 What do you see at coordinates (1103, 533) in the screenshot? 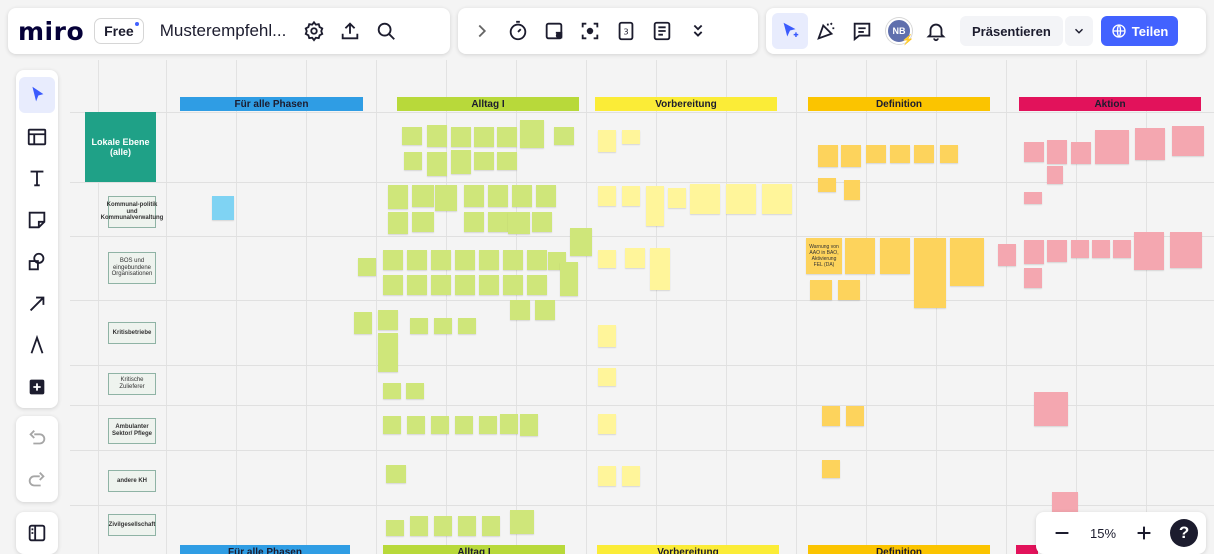
I see `zoom-level: 15%` at bounding box center [1103, 533].